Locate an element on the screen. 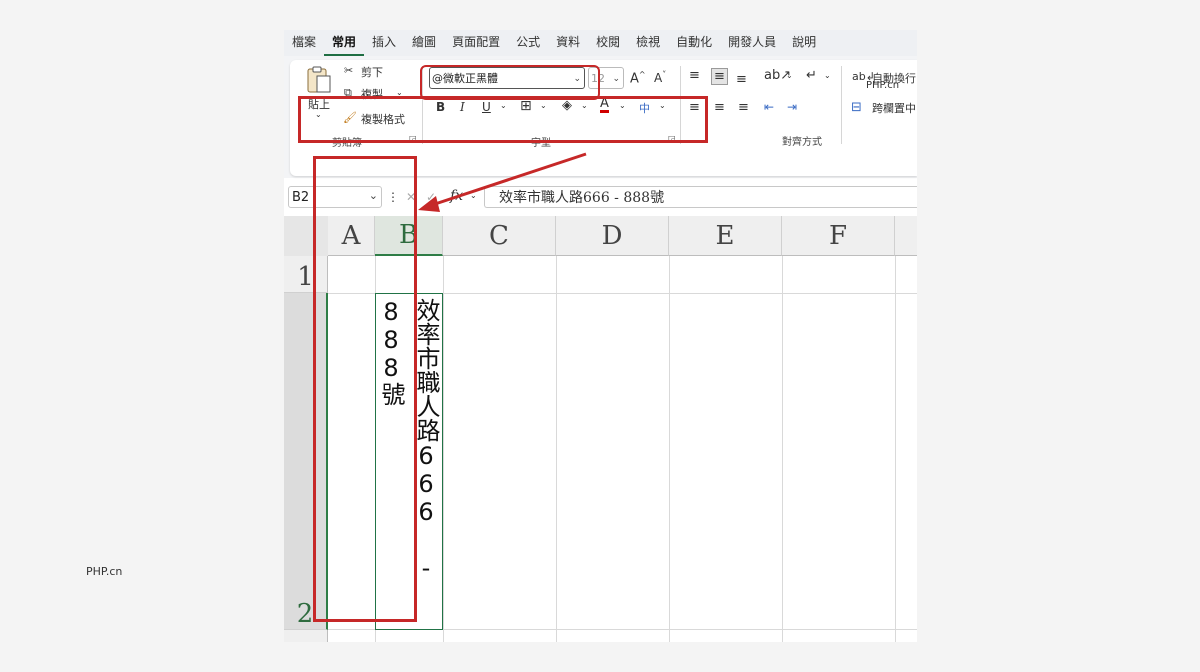 The height and width of the screenshot is (672, 1200). annotation-arrow is located at coordinates (502, 182).